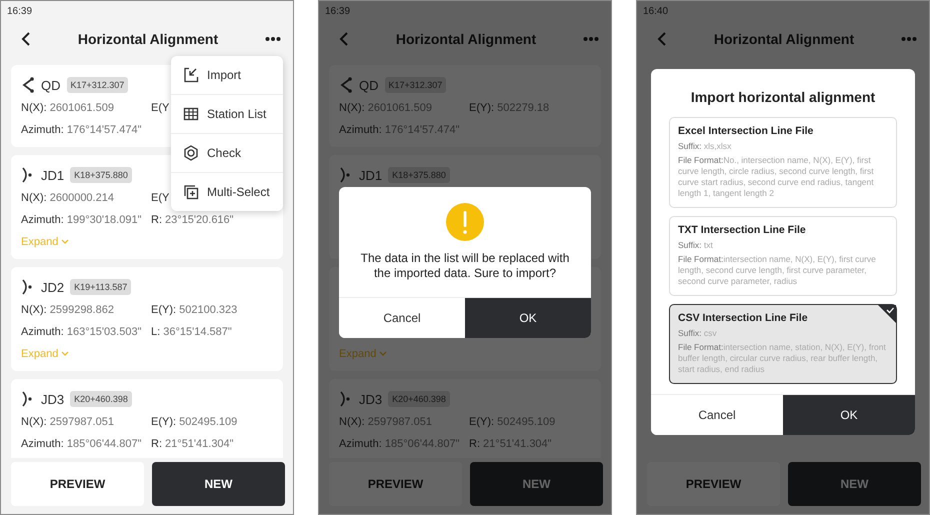  I want to click on file-type-option: TXT Intersection Line File Suffix: txt File Format:intersection name, N(X), E(Y), first curve length, second curve length, first curve parameter, second curve parameter, radius, so click(783, 256).